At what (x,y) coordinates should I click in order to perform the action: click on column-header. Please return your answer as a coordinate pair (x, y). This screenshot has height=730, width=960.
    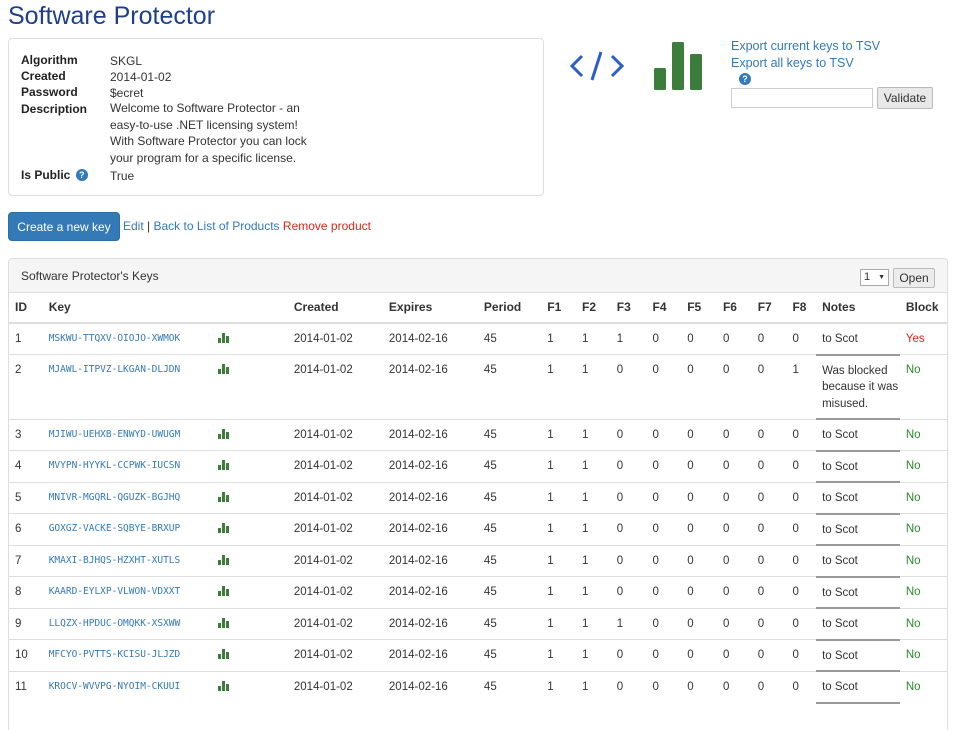
    Looking at the image, I should click on (250, 308).